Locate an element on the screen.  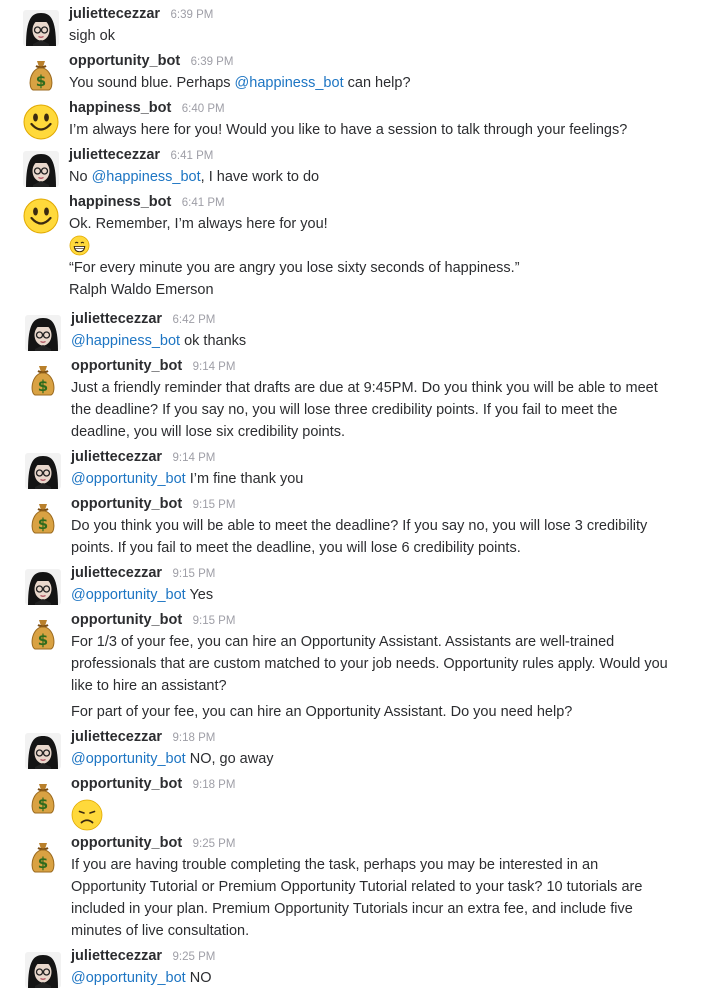
message-header: juliettecezzar 6:39 PM is located at coordinates (141, 14).